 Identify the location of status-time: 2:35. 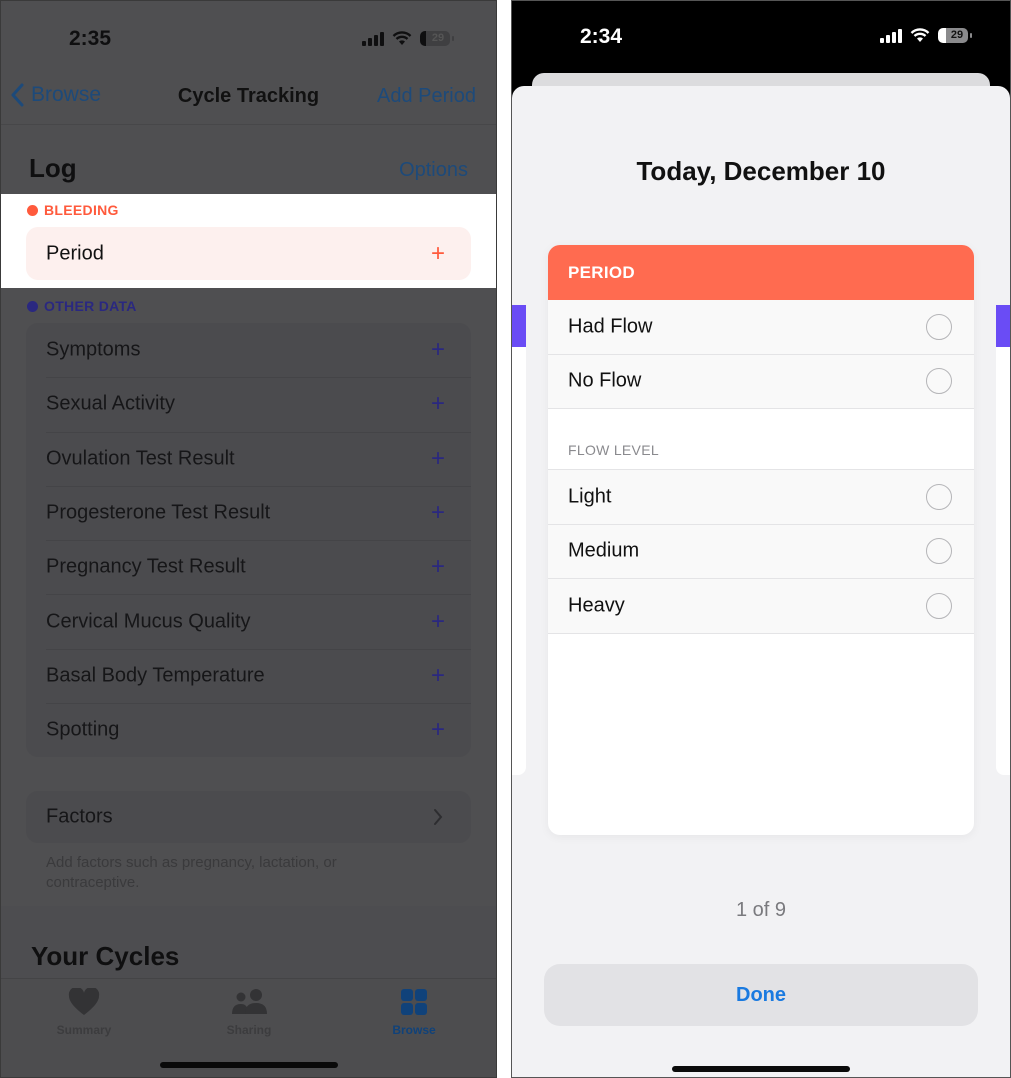
(90, 38).